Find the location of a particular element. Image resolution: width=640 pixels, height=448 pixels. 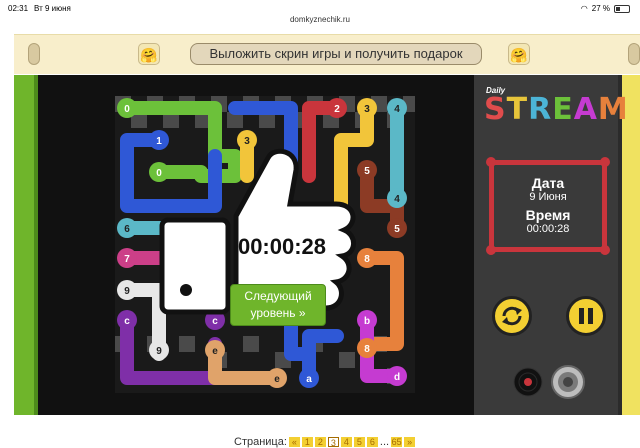

status-time: 02:31 is located at coordinates (18, 8).